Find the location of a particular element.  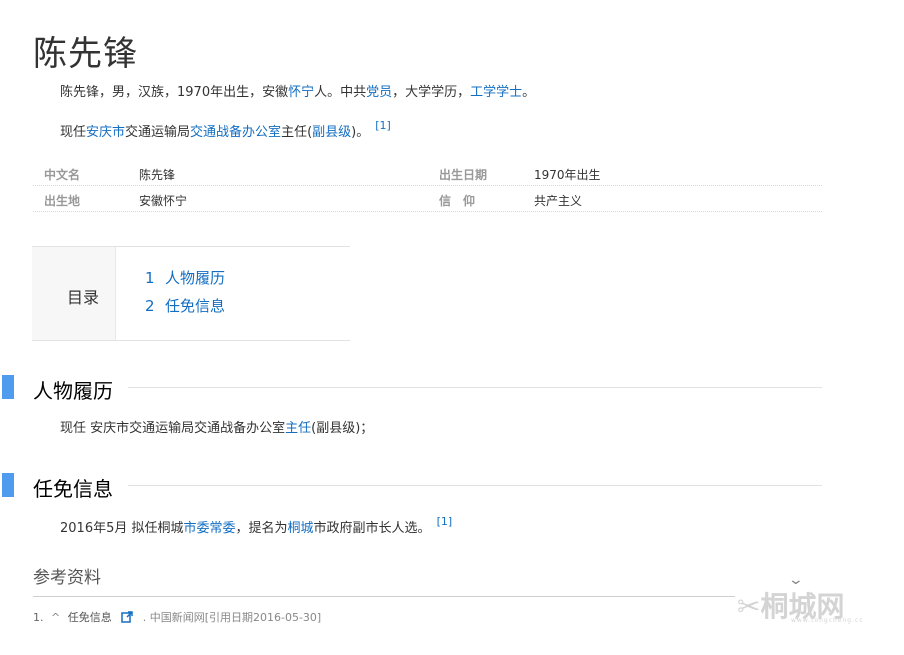

toc-item-label: 任免信息 is located at coordinates (195, 306).